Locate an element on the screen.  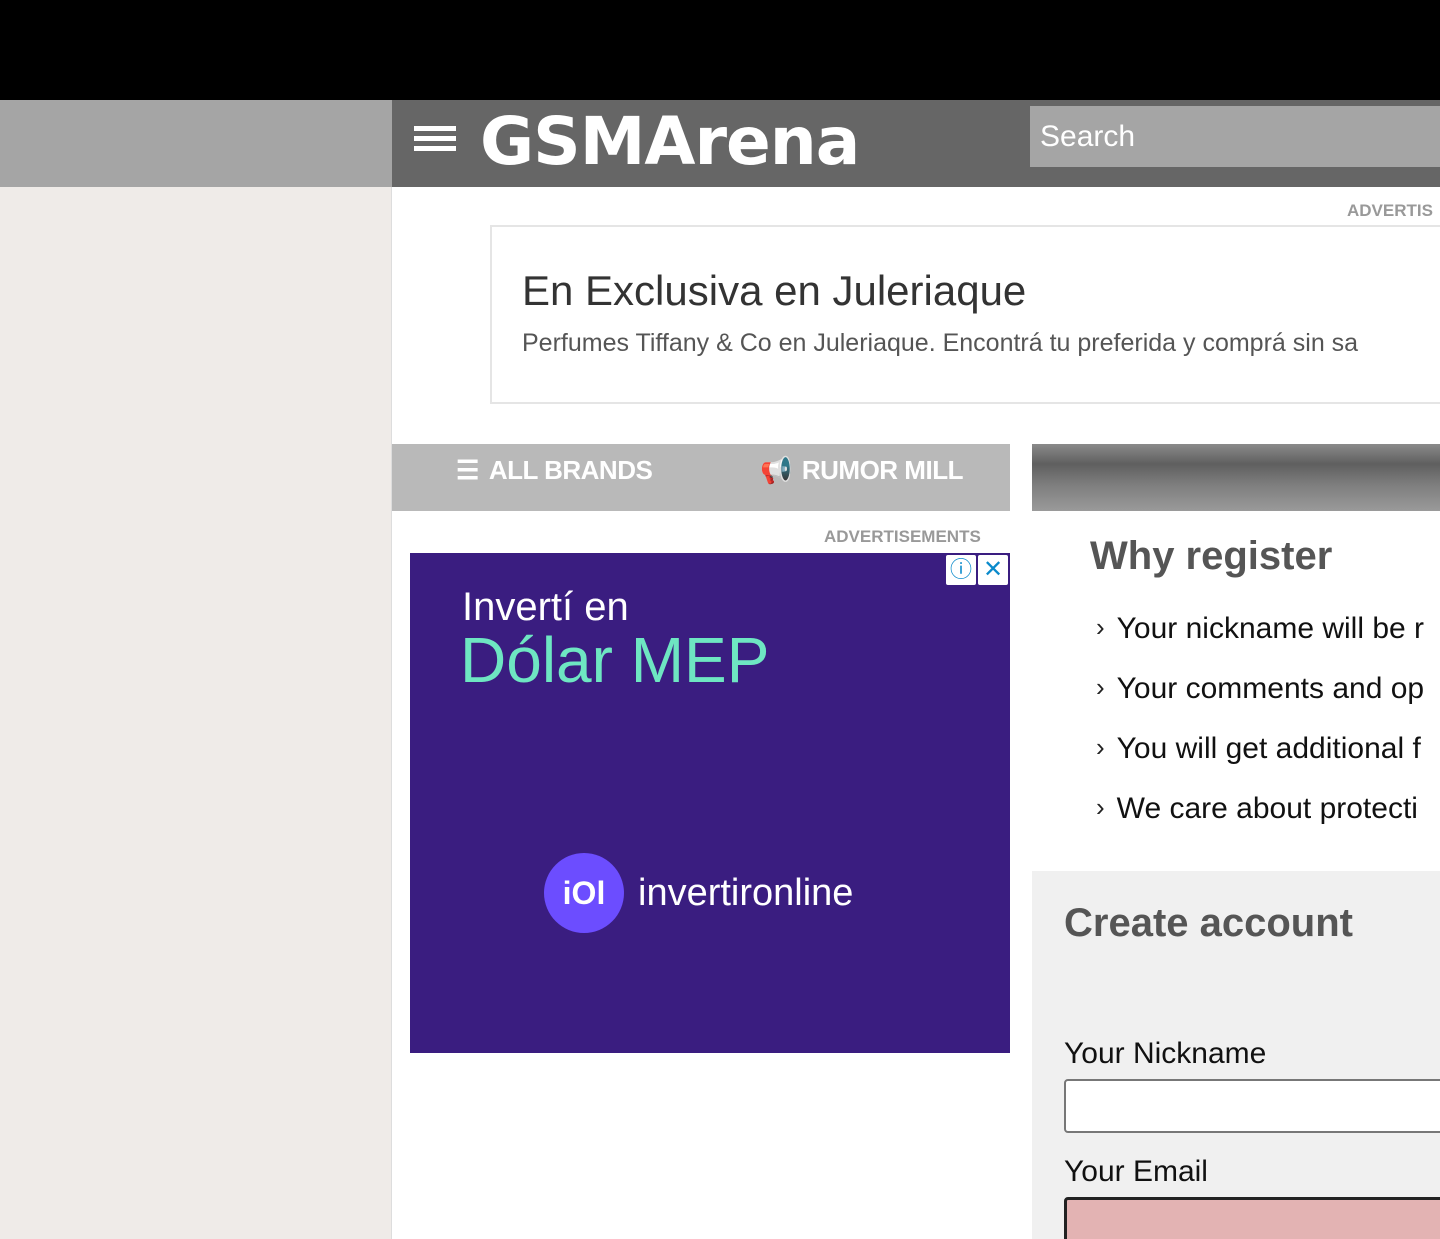
list-icon: ☰ is located at coordinates (467, 469).